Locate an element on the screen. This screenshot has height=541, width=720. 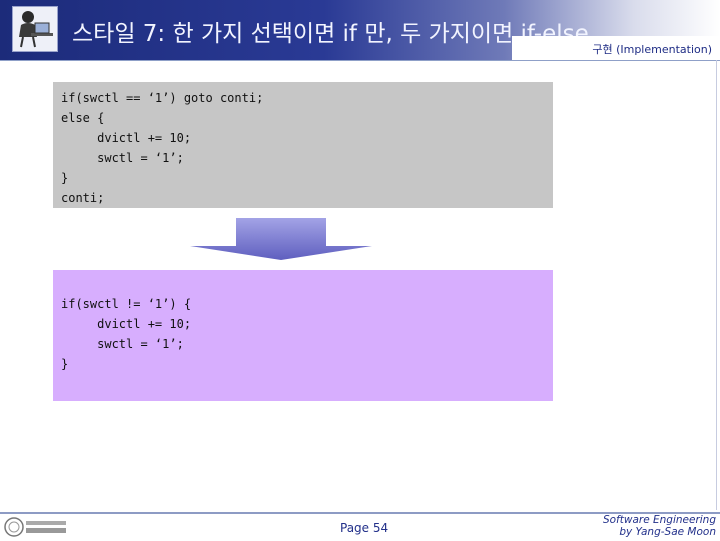
credit-course: Software Engineering is located at coordinates (659, 520).